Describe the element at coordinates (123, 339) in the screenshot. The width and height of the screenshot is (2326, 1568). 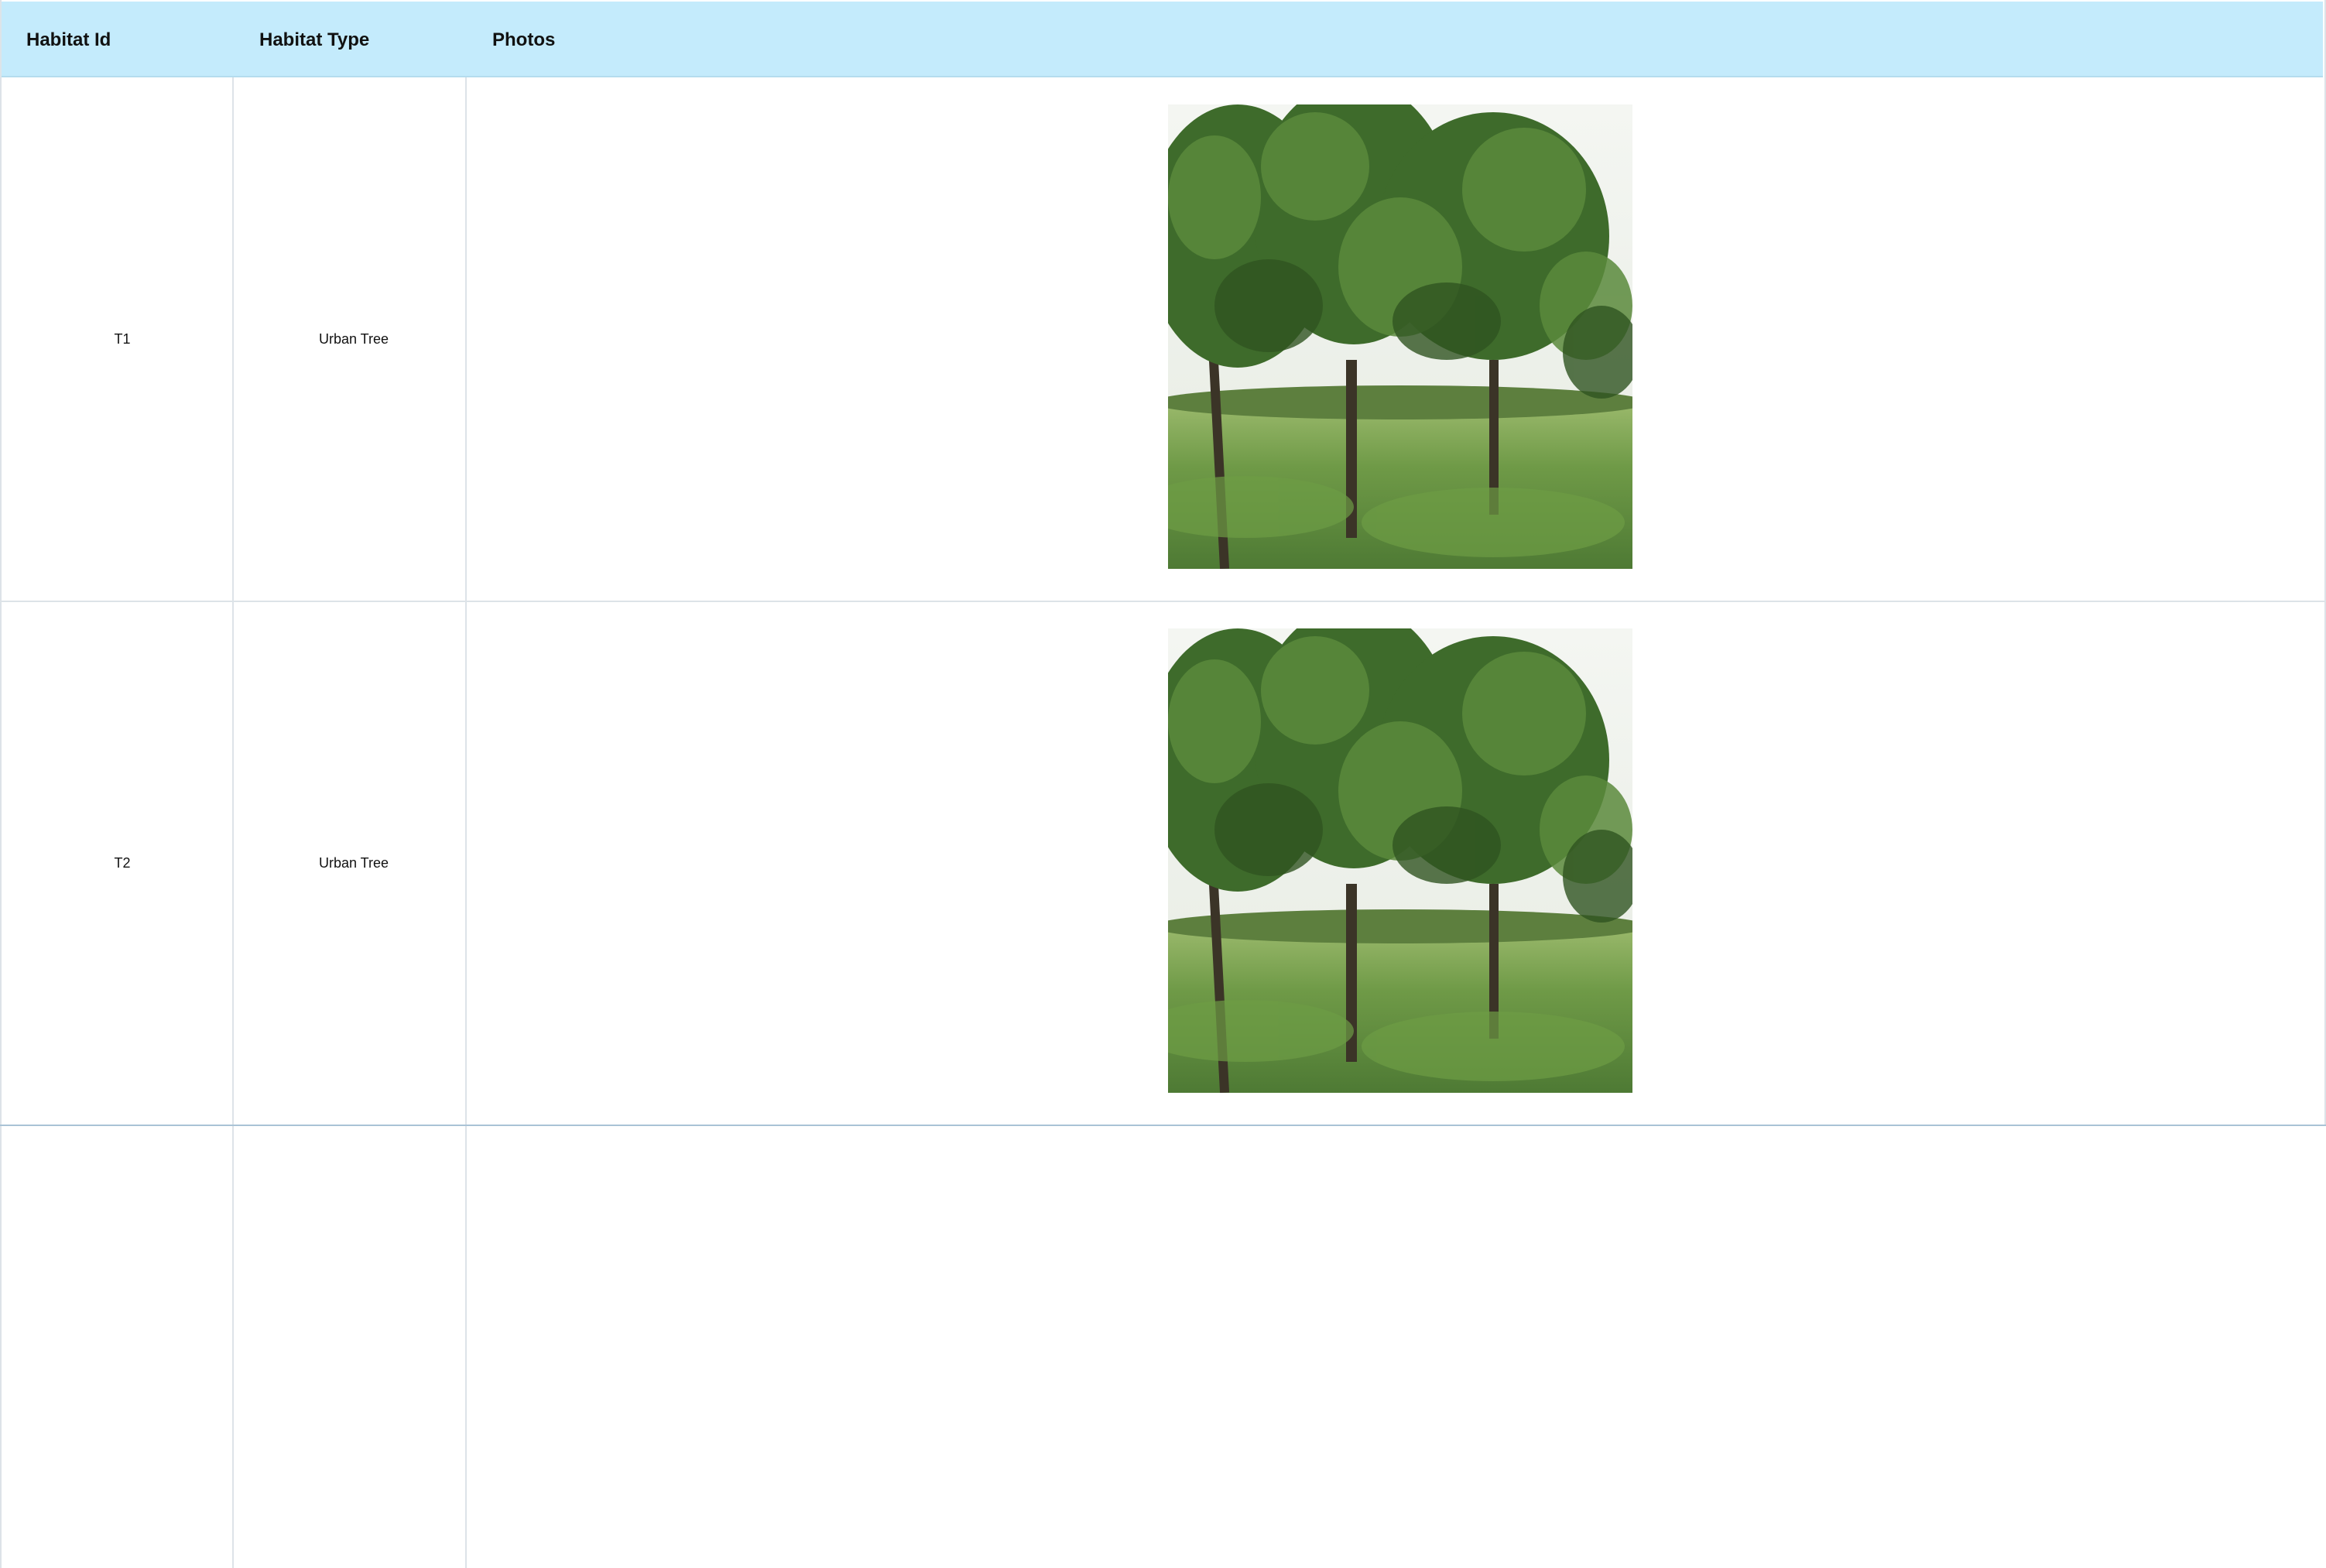
I see `habitat-id-cell: T1` at that location.